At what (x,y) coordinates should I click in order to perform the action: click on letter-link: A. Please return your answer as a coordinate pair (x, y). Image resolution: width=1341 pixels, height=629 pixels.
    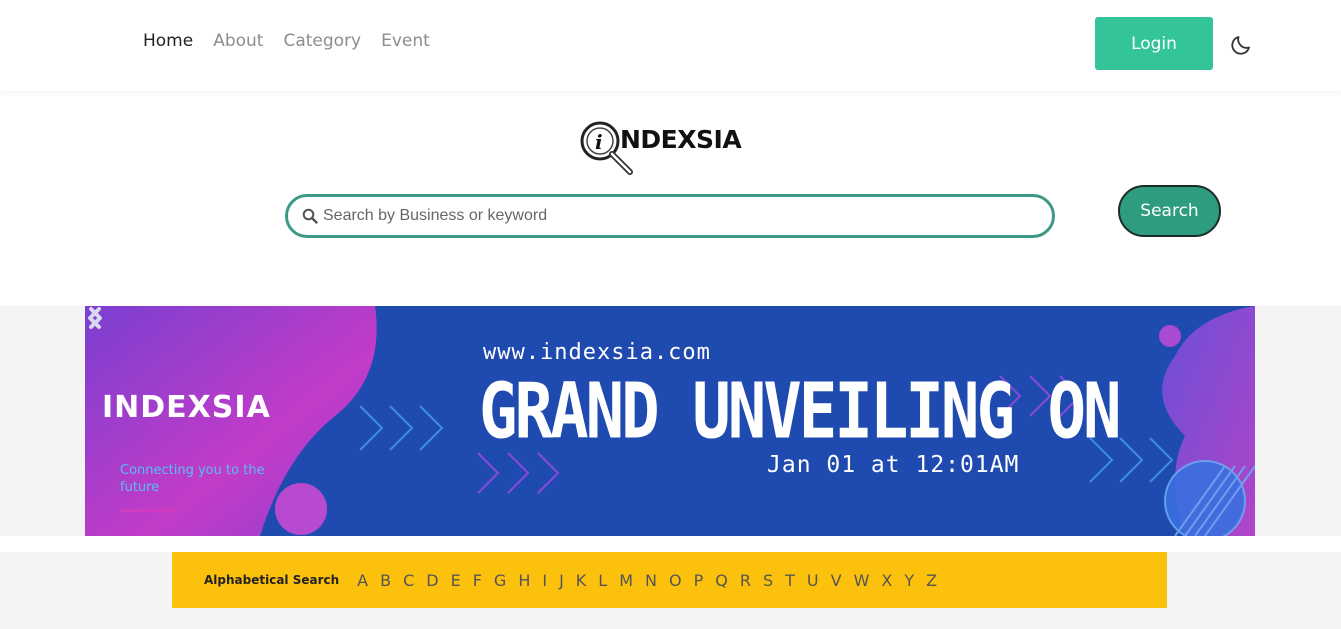
    Looking at the image, I should click on (362, 580).